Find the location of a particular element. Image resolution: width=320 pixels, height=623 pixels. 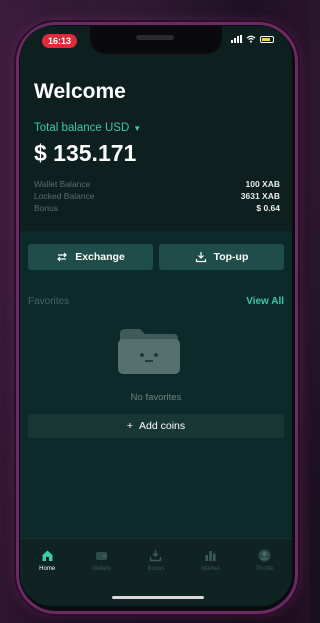

market-icon is located at coordinates (210, 556).